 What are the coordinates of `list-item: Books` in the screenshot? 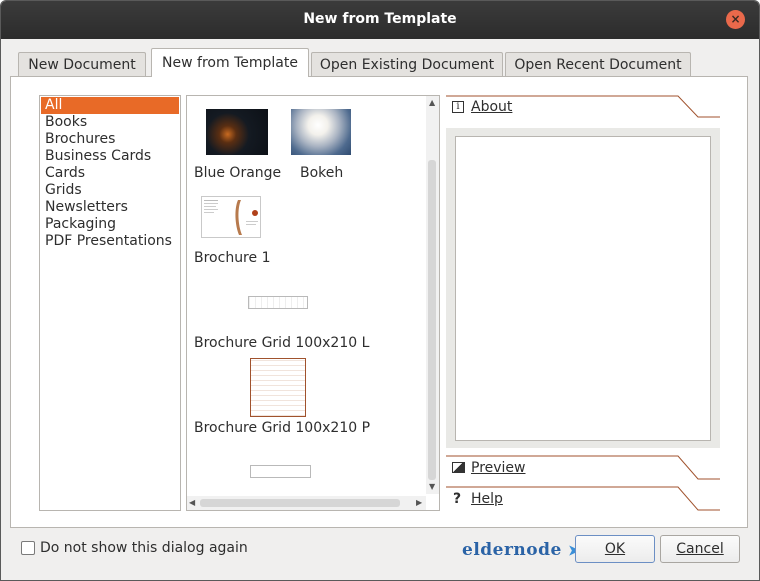 It's located at (110, 122).